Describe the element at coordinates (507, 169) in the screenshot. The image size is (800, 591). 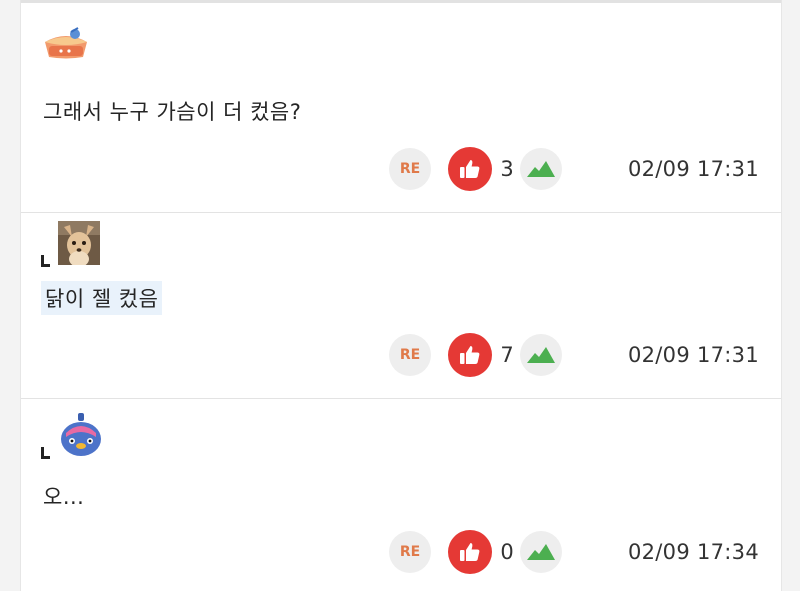
I see `like-count: 3` at that location.